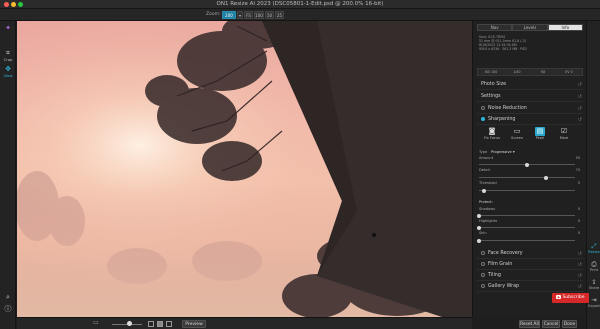  Describe the element at coordinates (530, 109) in the screenshot. I see `section-noise-reduction: Noise Reduction ↺` at that location.